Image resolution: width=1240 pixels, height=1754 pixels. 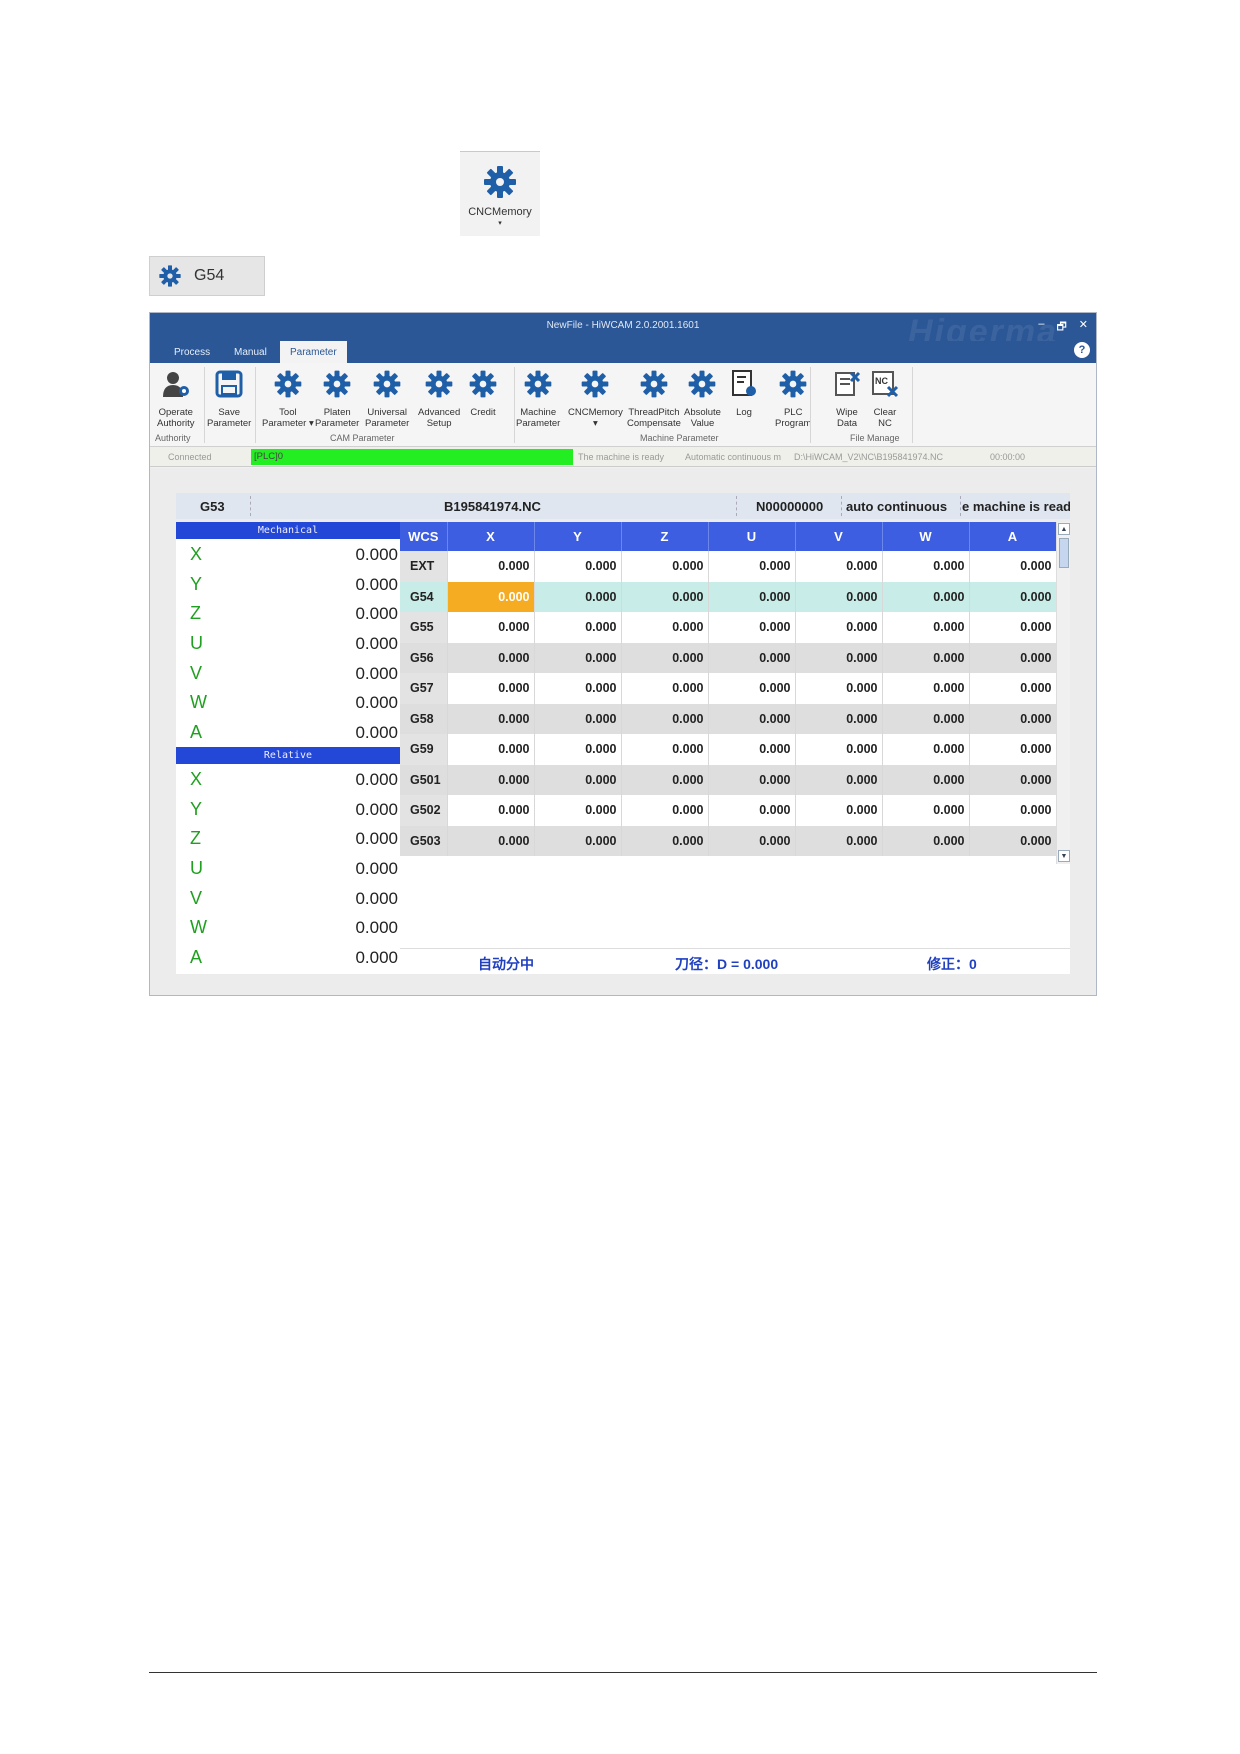 What do you see at coordinates (793, 399) in the screenshot?
I see `ribbon-button-plc: PLC Program` at bounding box center [793, 399].